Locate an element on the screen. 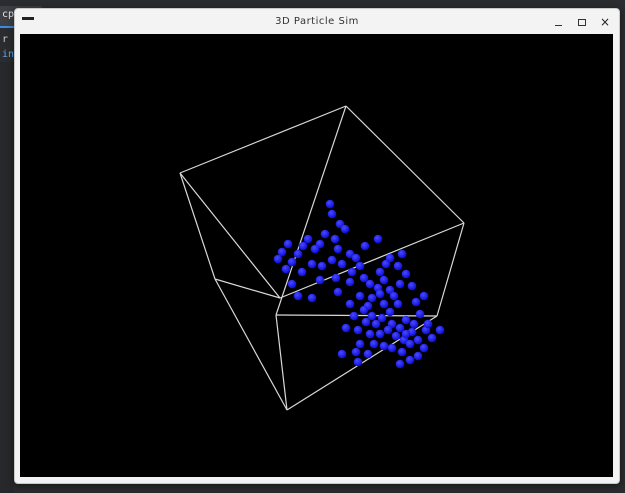 Image resolution: width=625 pixels, height=493 pixels. maximize-button is located at coordinates (582, 22).